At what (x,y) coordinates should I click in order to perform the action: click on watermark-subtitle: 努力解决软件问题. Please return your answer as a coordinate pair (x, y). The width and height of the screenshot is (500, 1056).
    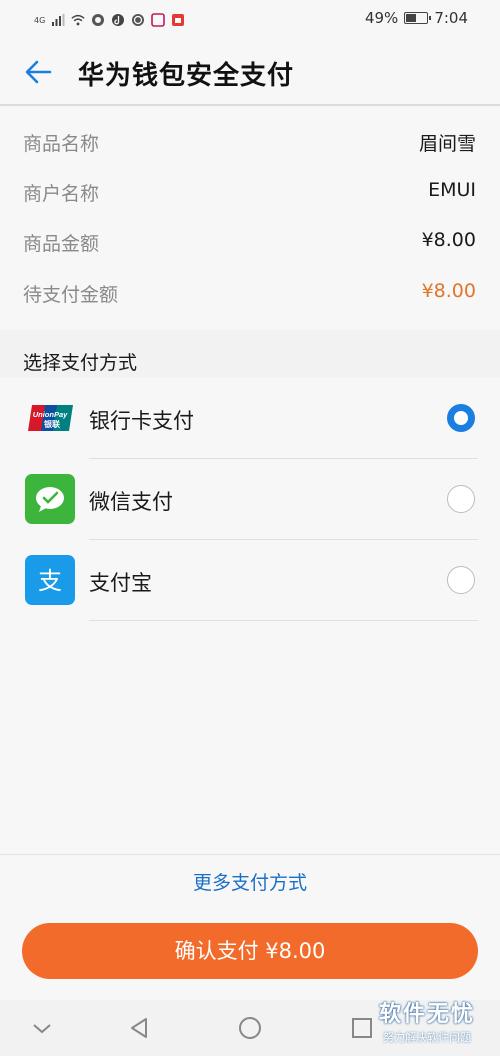
    Looking at the image, I should click on (427, 1037).